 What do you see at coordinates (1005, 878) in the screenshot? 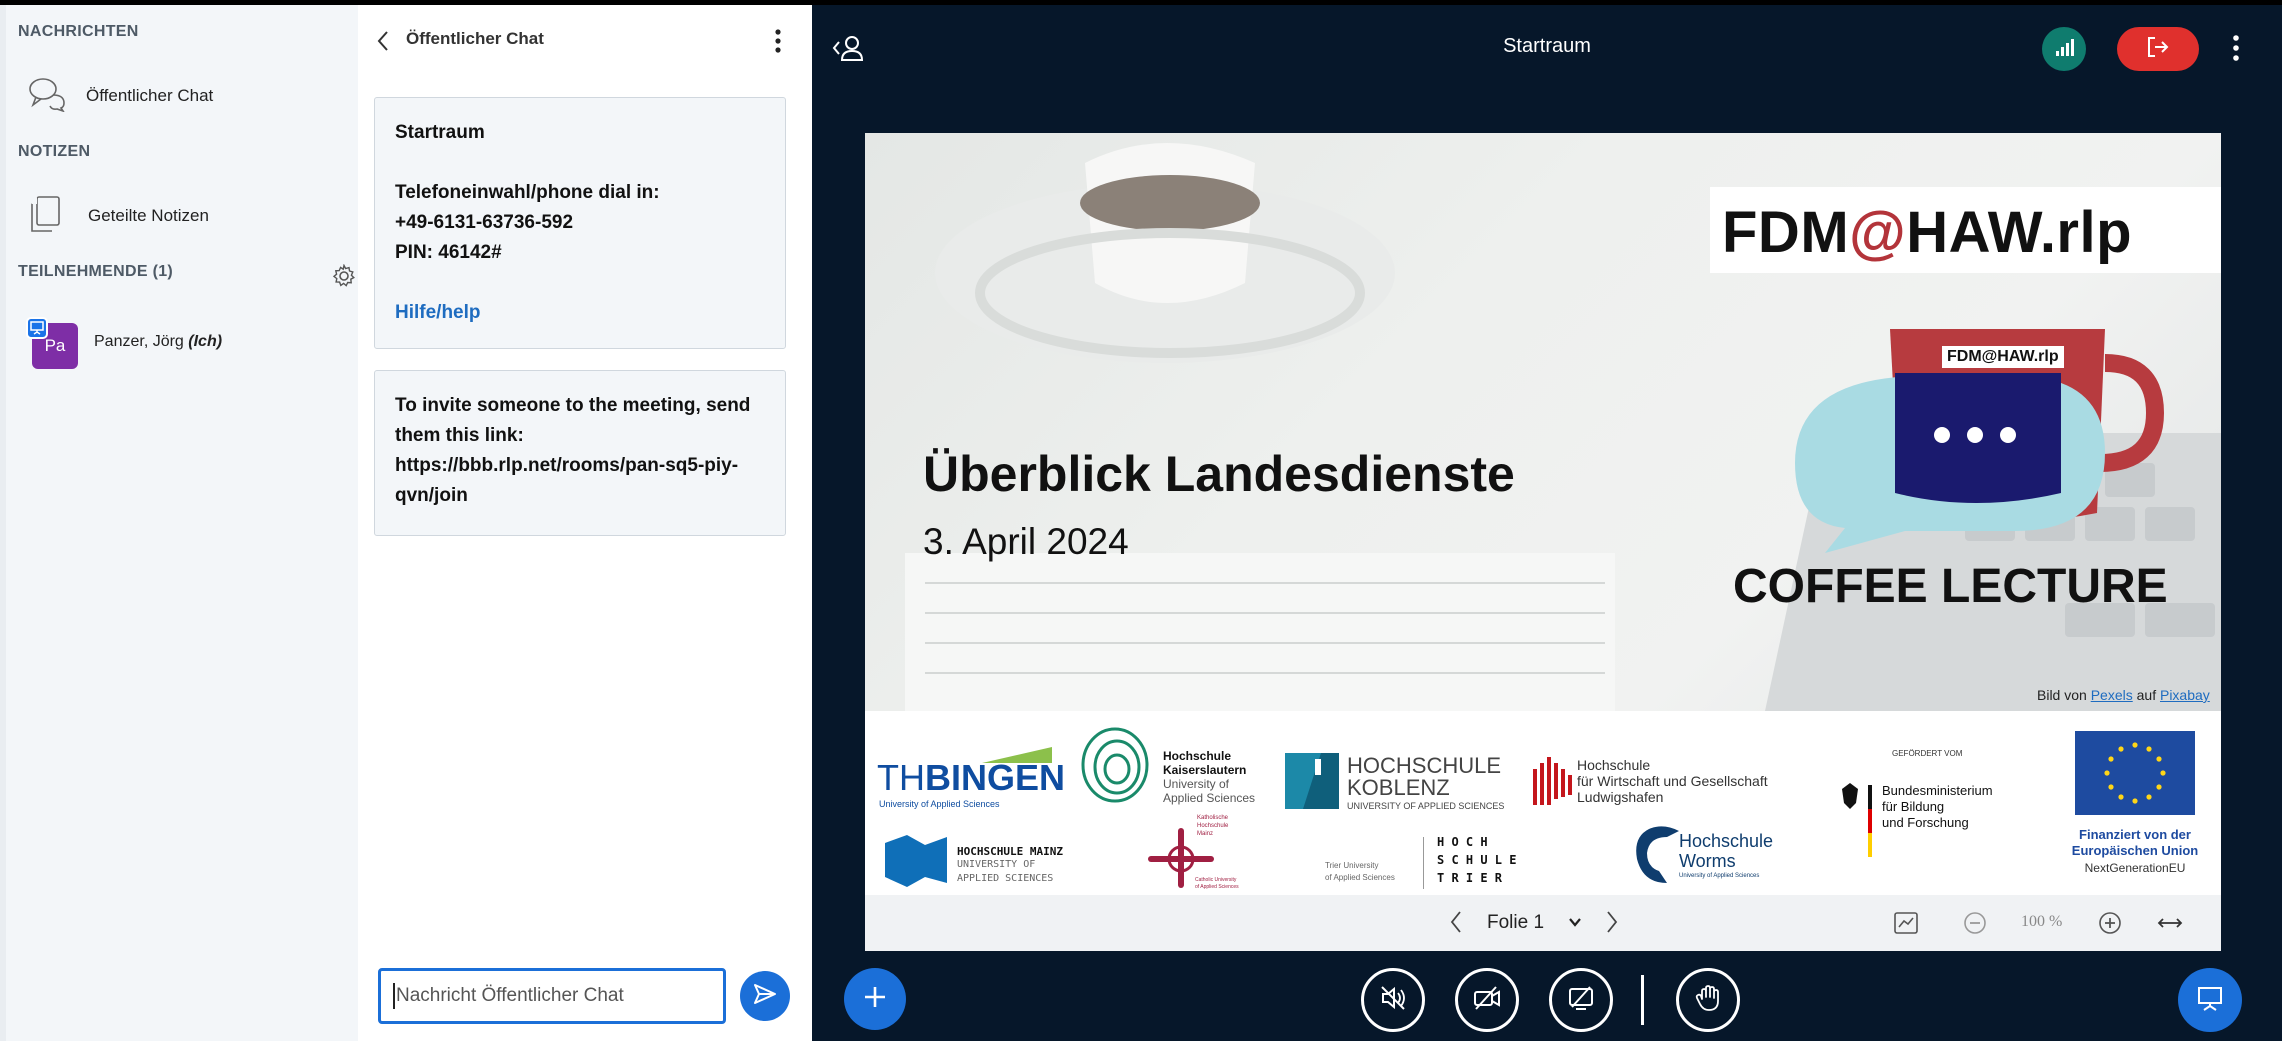
I see `logo-text: APPLIED SCIENCES` at bounding box center [1005, 878].